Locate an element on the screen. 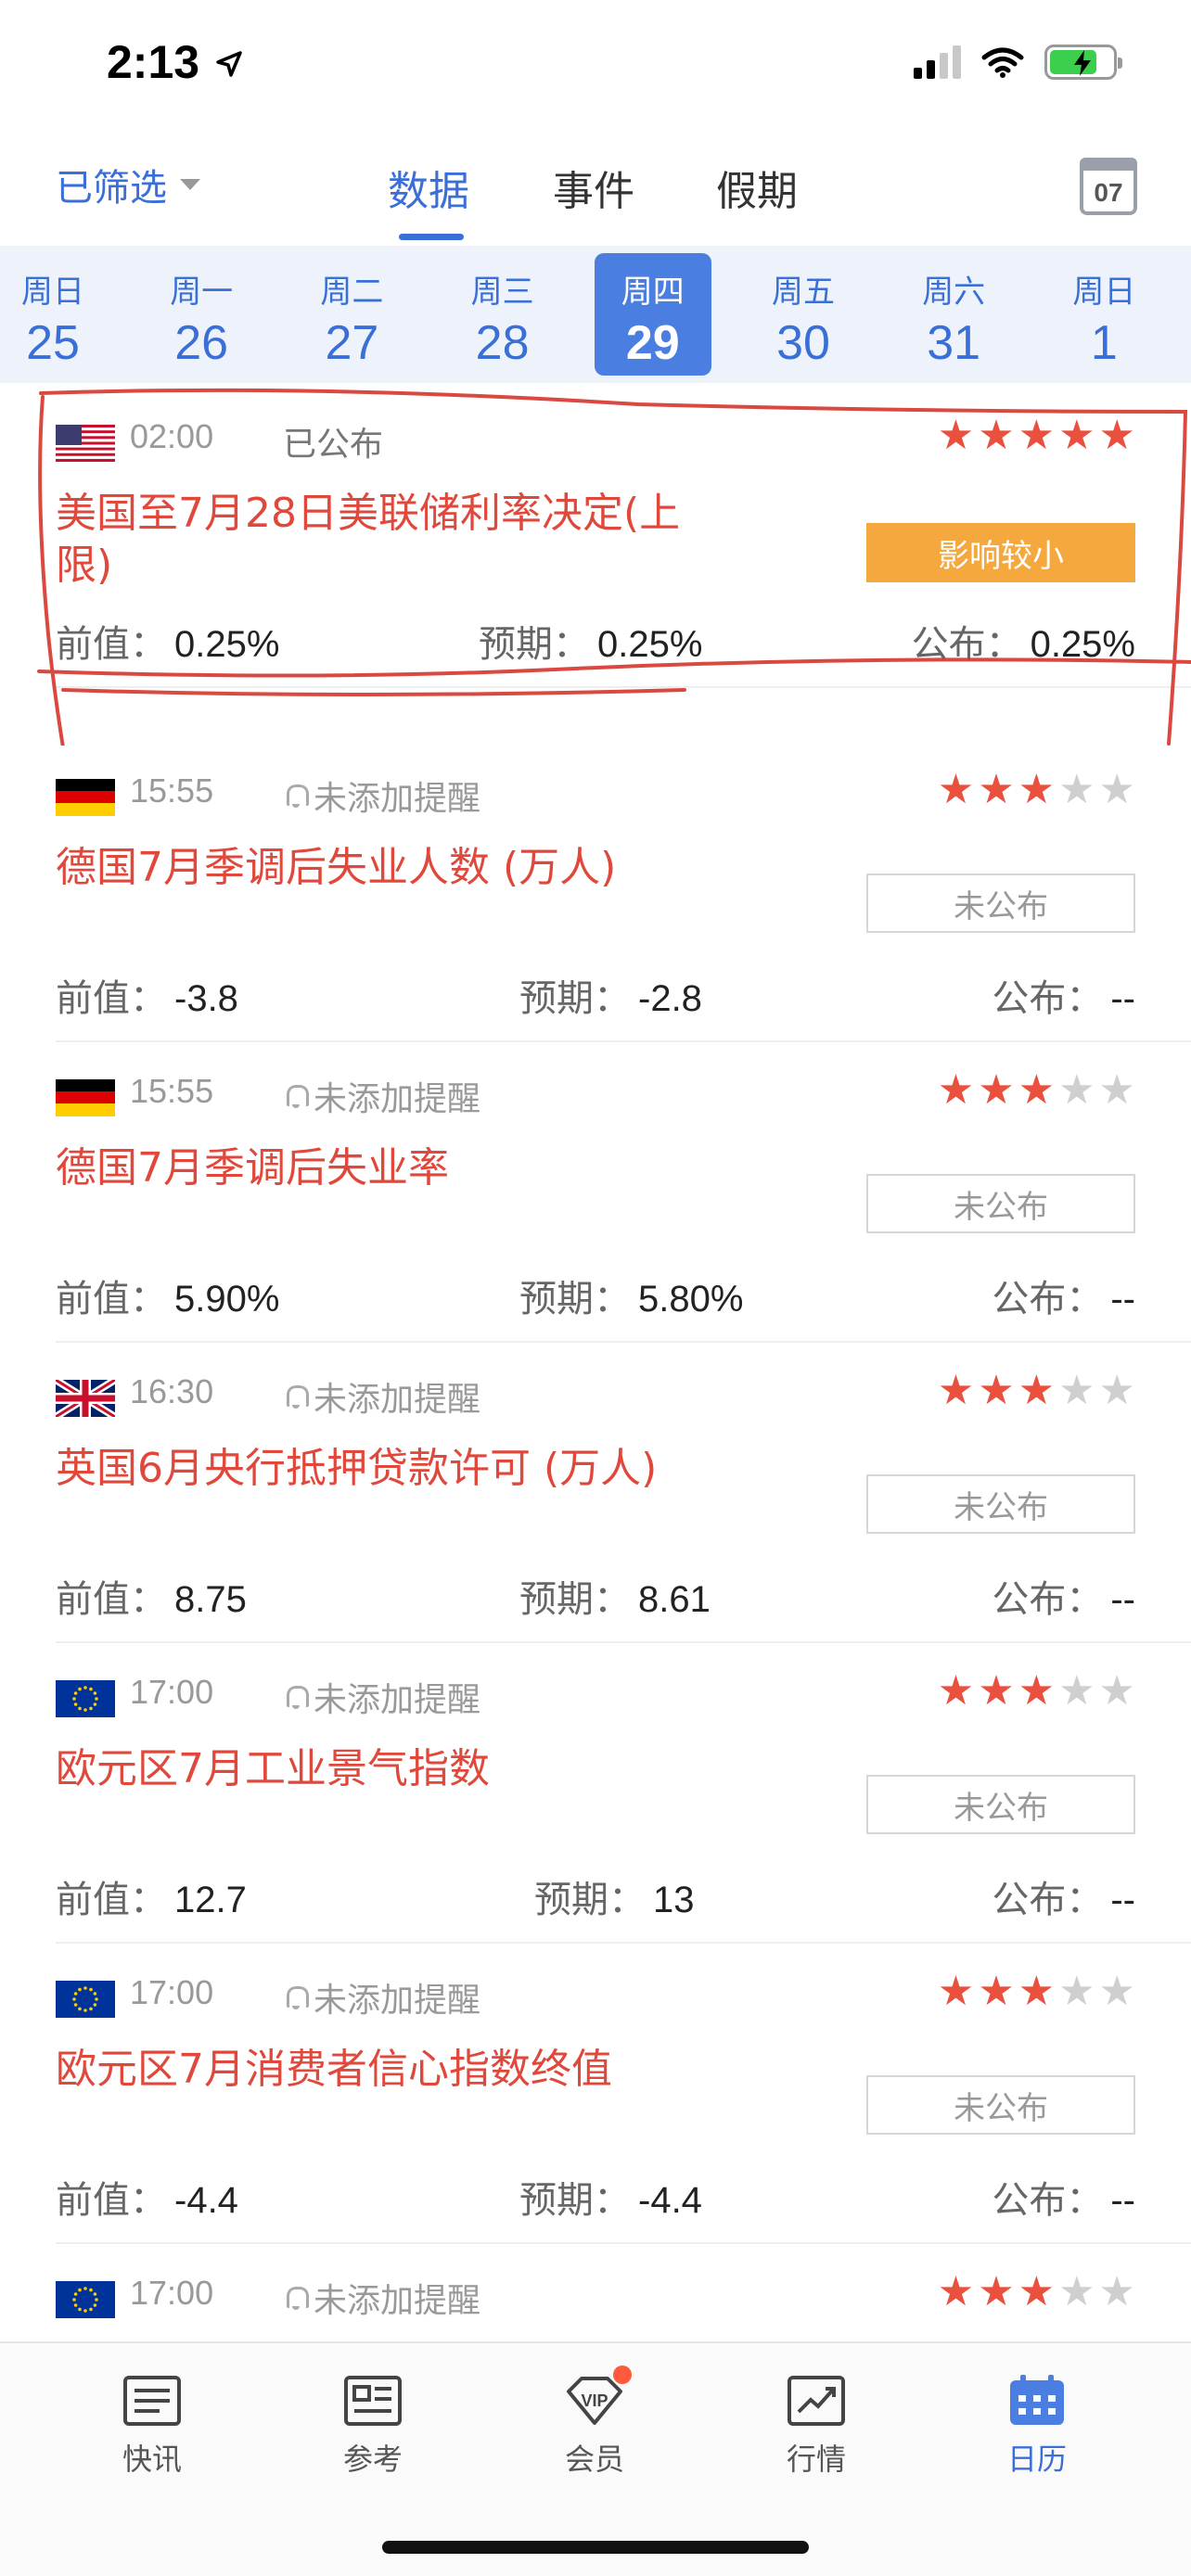 The height and width of the screenshot is (2576, 1191). actual-number: 0.25% is located at coordinates (1082, 645).